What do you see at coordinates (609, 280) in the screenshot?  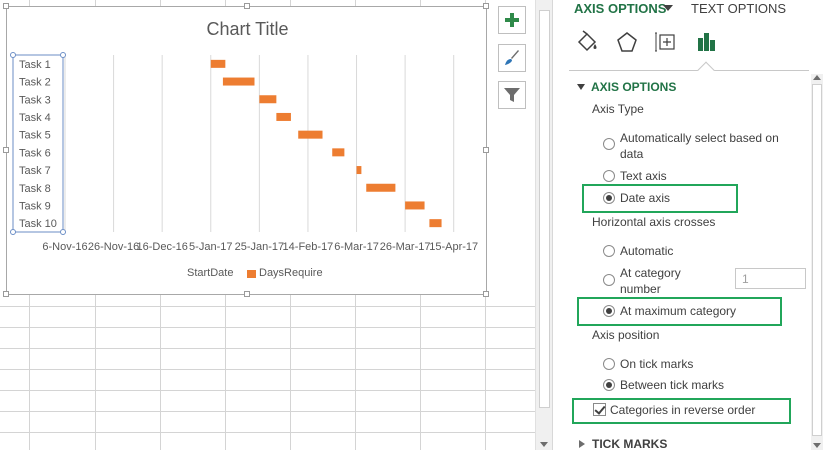 I see `radio-at-category-number` at bounding box center [609, 280].